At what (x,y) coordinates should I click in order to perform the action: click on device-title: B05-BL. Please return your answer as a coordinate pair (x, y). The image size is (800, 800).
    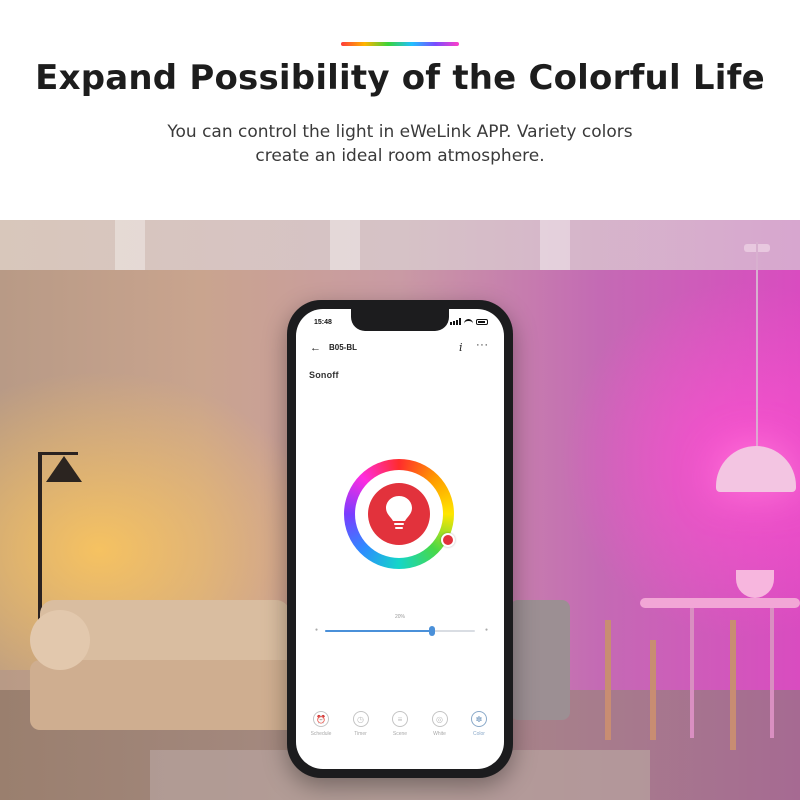
    Looking at the image, I should click on (343, 347).